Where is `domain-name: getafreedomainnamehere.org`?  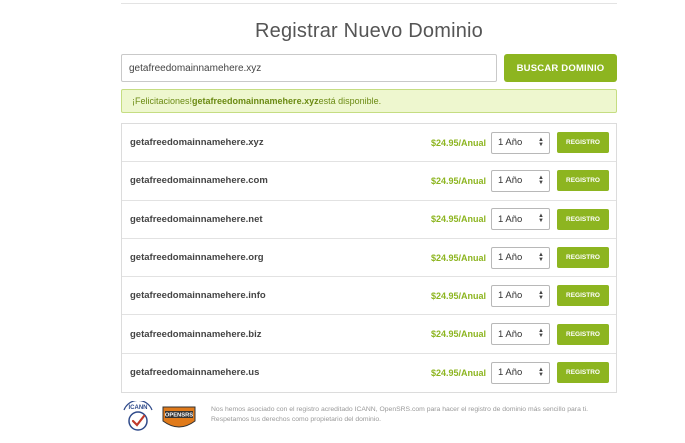
domain-name: getafreedomainnamehere.org is located at coordinates (197, 258).